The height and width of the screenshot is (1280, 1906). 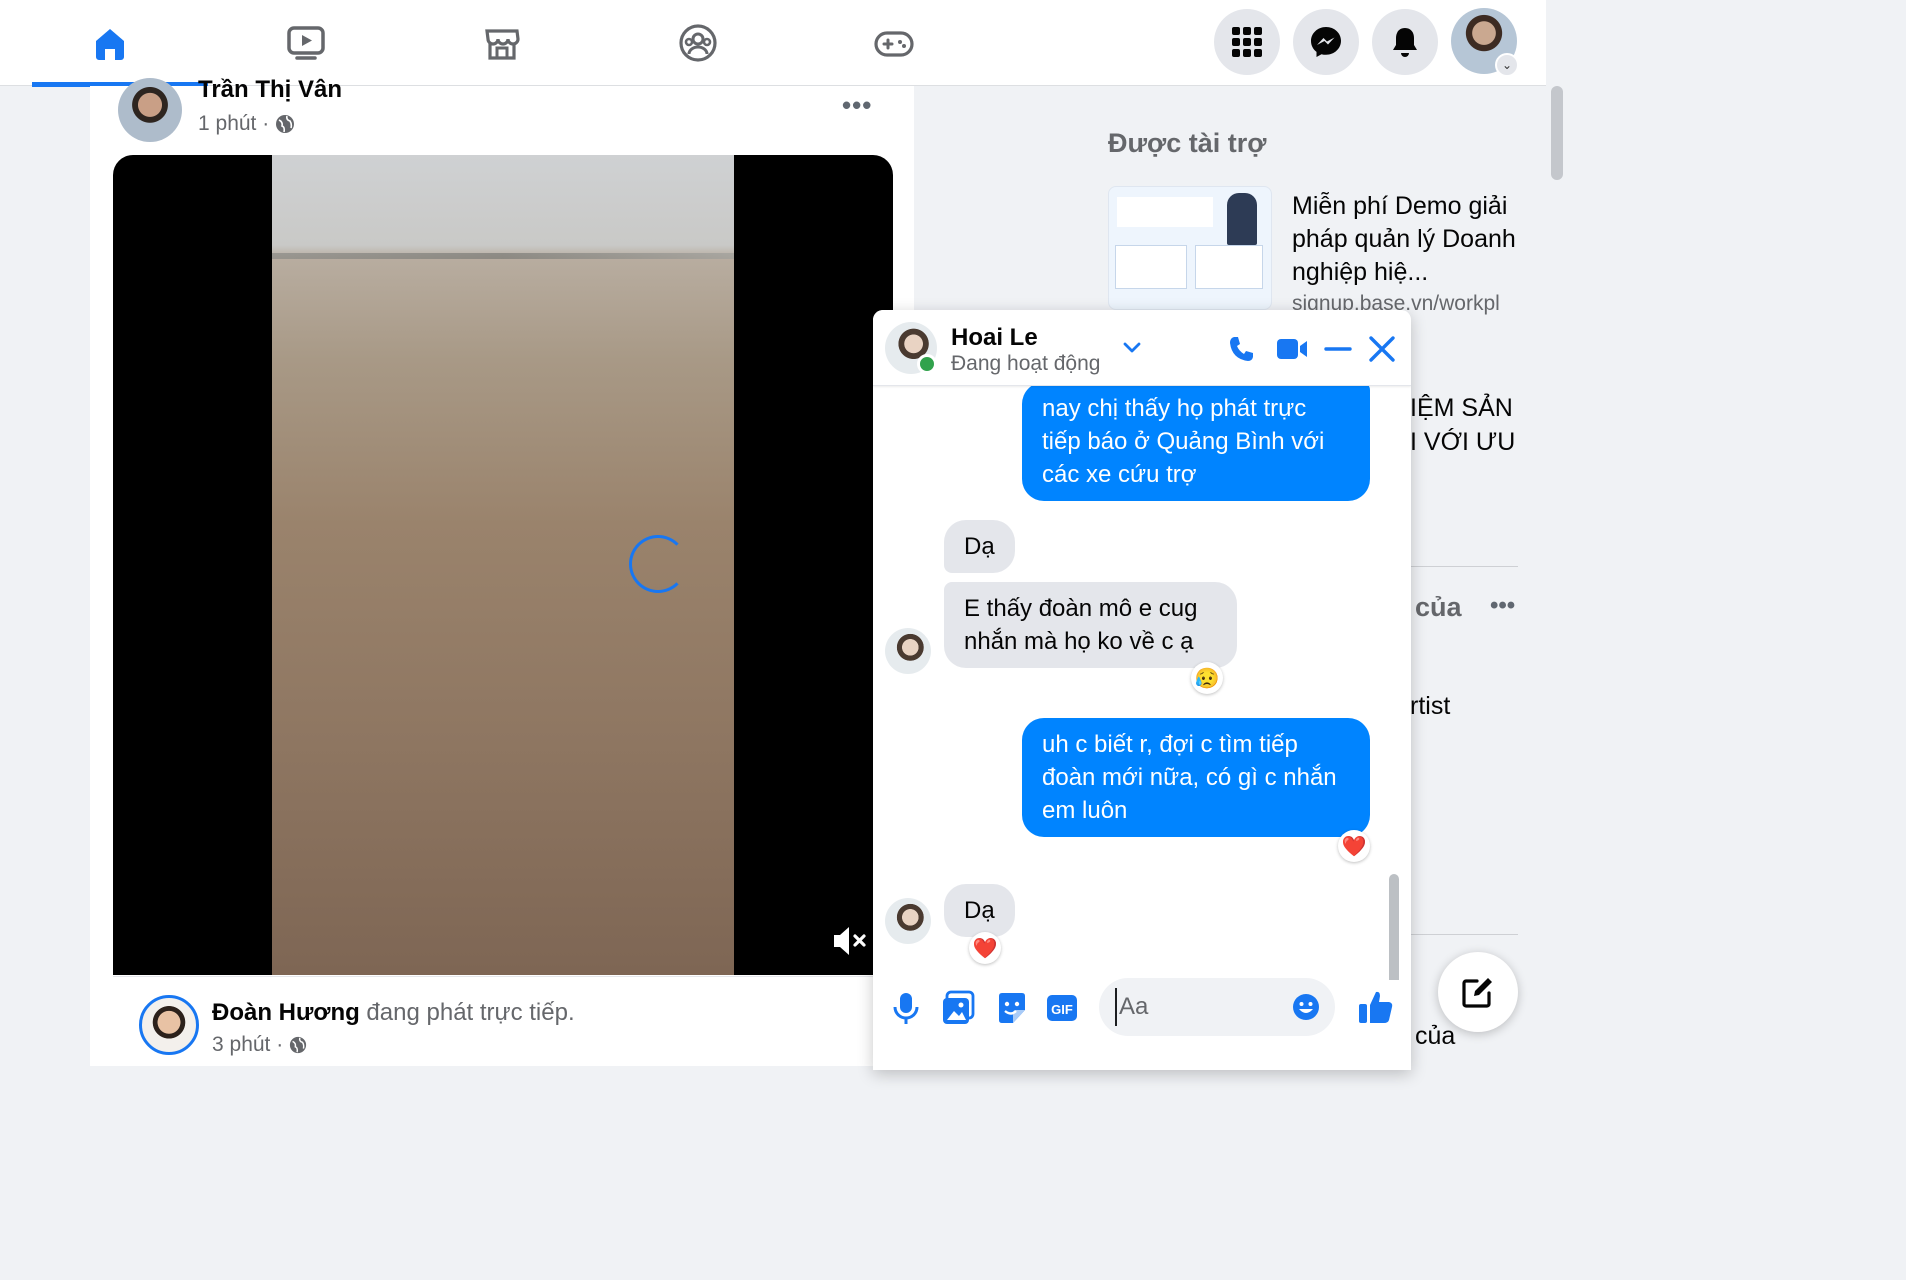 I want to click on post-options-more-icon: •••, so click(x=857, y=105).